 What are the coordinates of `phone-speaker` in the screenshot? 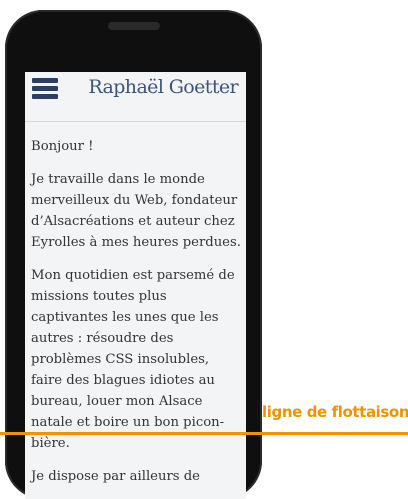 It's located at (134, 26).